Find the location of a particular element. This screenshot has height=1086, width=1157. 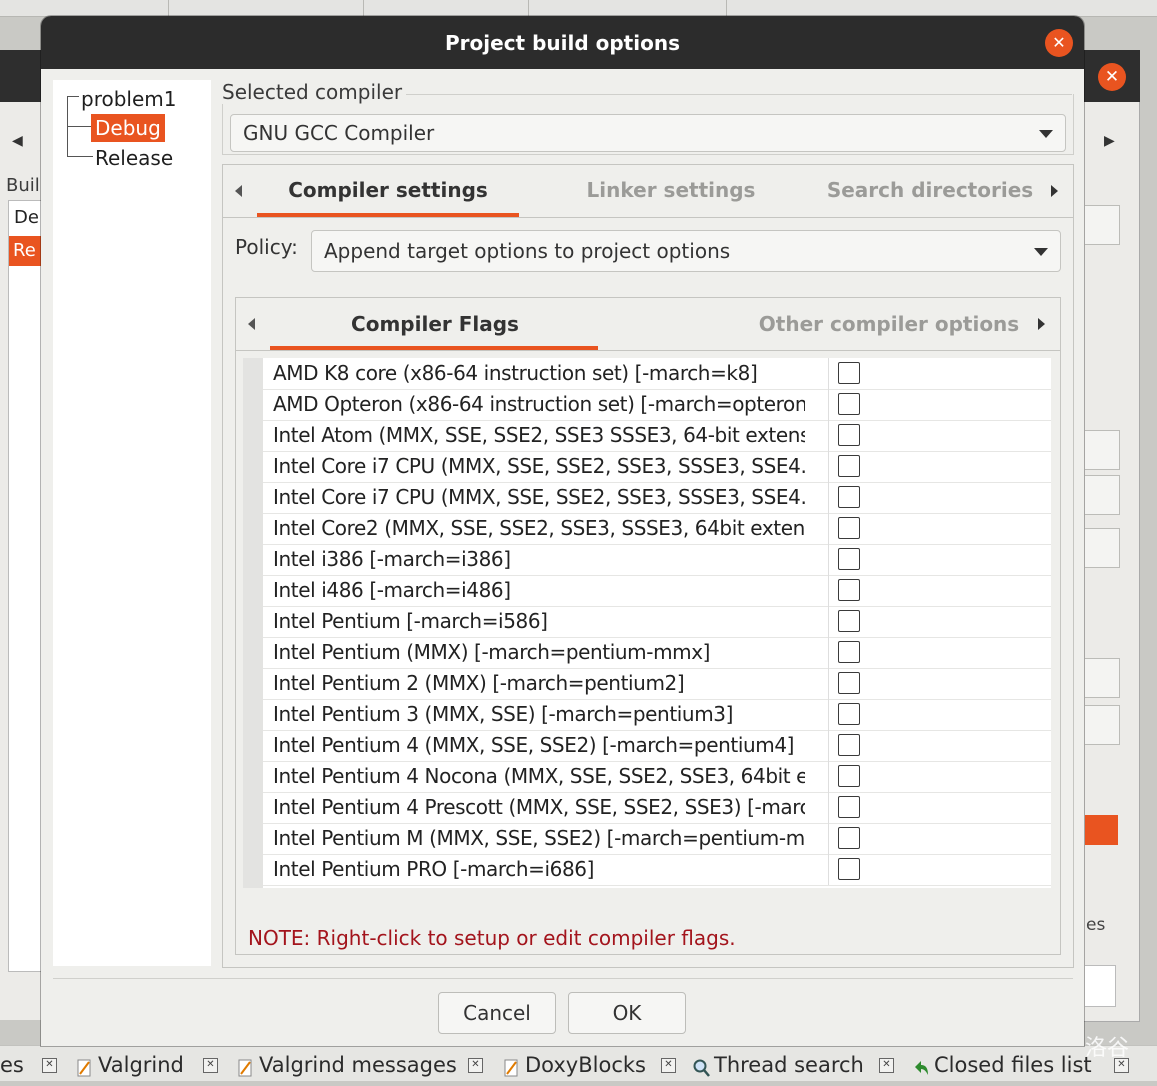

background-field is located at coordinates (1100, 986).